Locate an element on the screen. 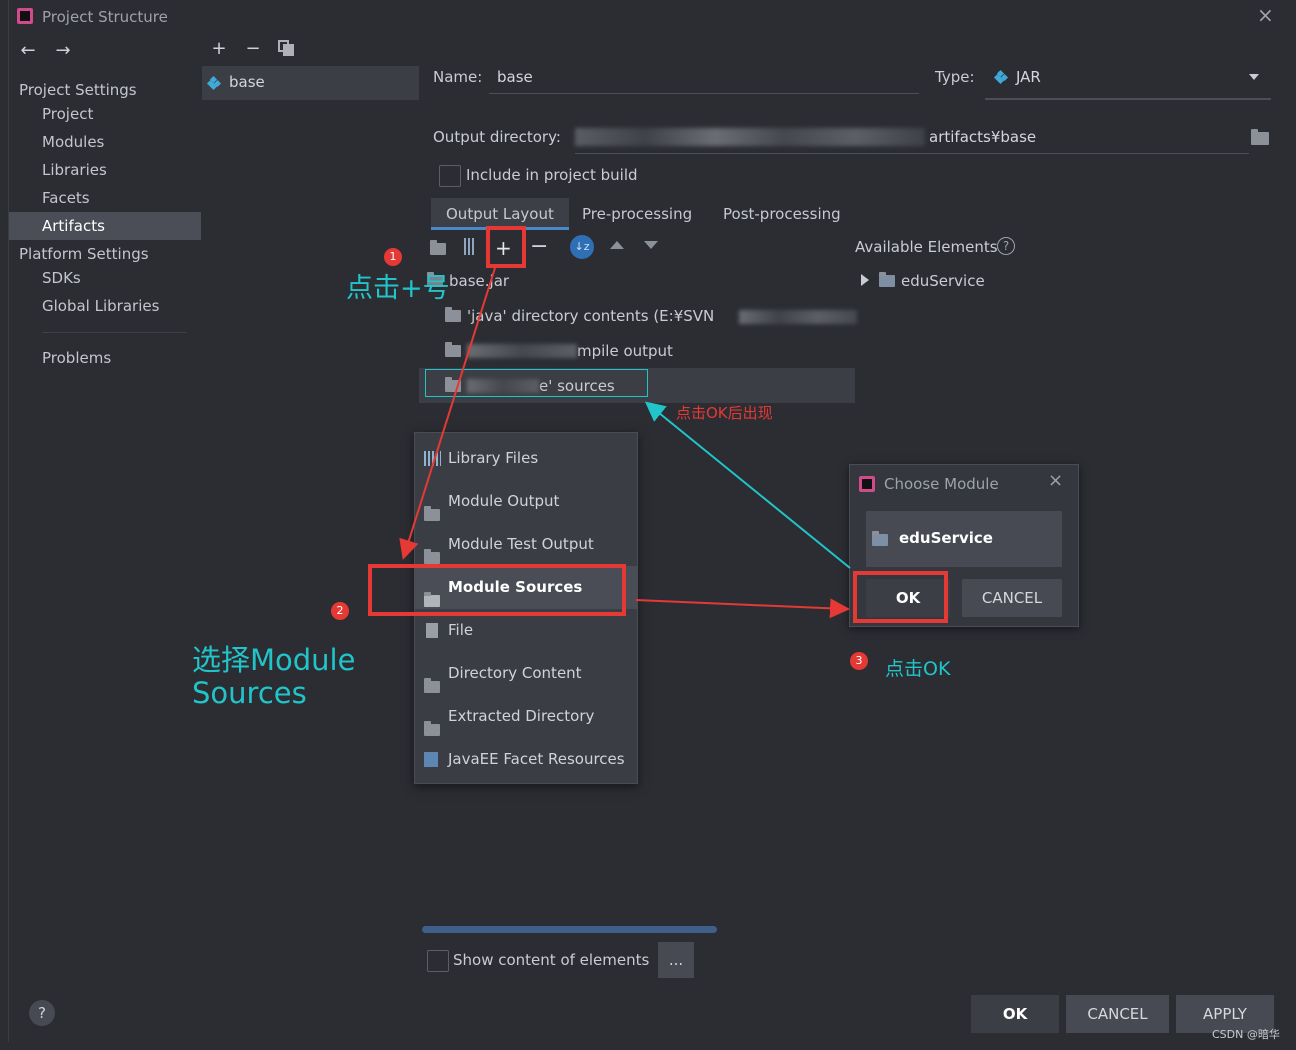  highlight-module-sources is located at coordinates (497, 590).